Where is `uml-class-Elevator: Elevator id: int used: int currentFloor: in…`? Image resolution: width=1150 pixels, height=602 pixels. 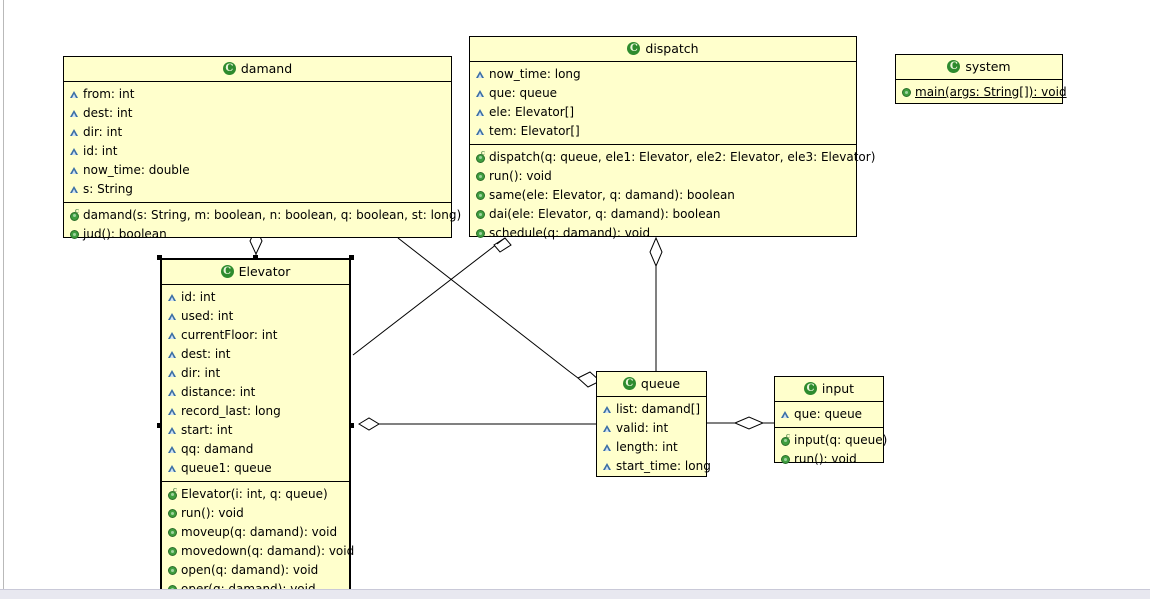 uml-class-Elevator: Elevator id: int used: int currentFloor: in… is located at coordinates (257, 426).